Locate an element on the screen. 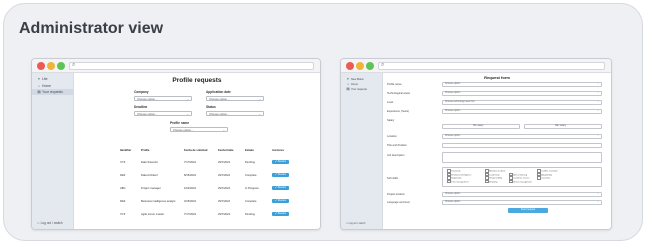 The width and height of the screenshot is (647, 245). send-request-button: Send request is located at coordinates (528, 210).